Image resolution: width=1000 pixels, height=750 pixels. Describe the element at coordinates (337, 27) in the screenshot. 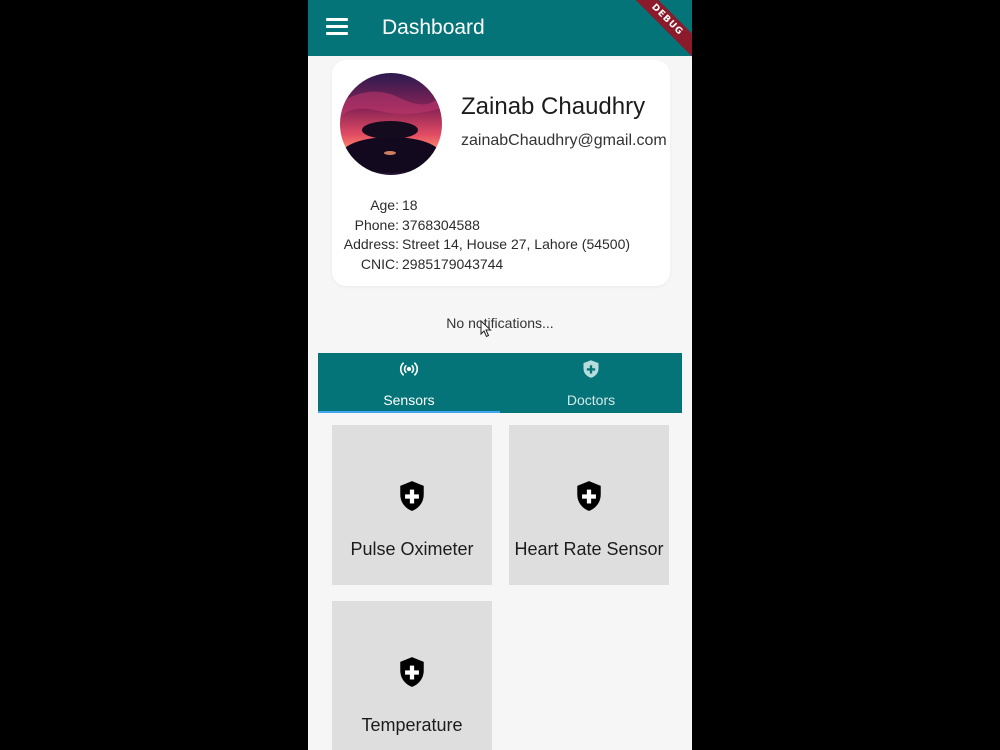

I see `menu-icon` at that location.